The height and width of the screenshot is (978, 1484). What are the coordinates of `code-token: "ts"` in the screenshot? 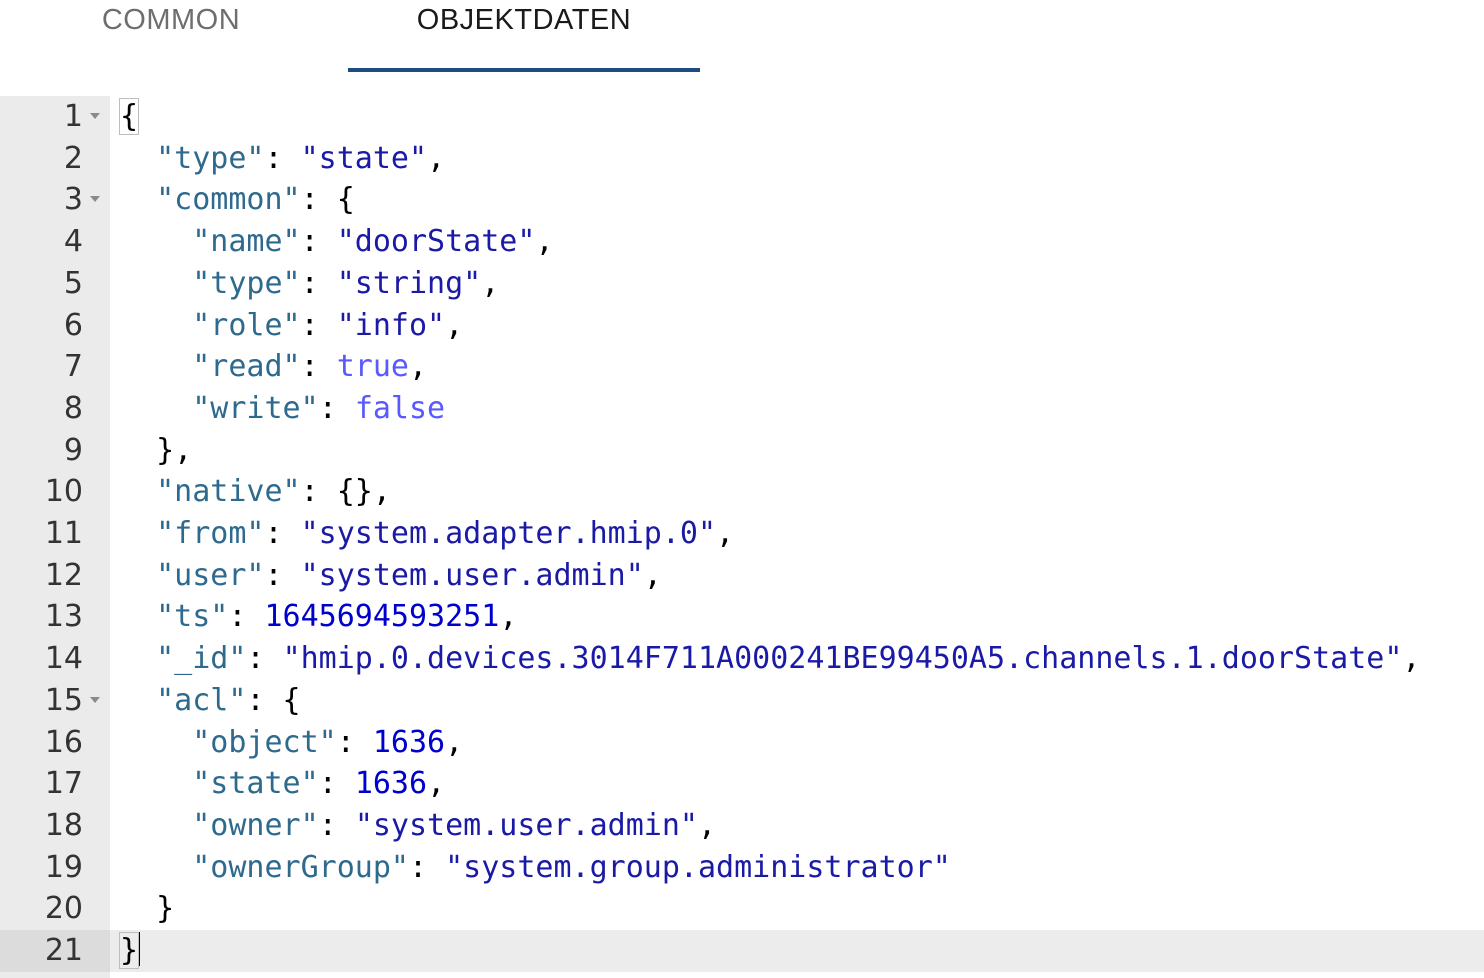 It's located at (192, 617).